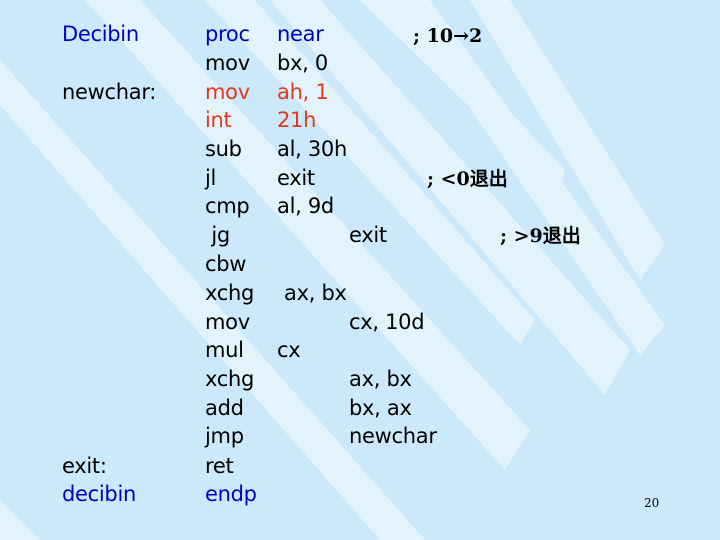 The width and height of the screenshot is (720, 540). I want to click on comment-proc: ; 10→2, so click(448, 36).